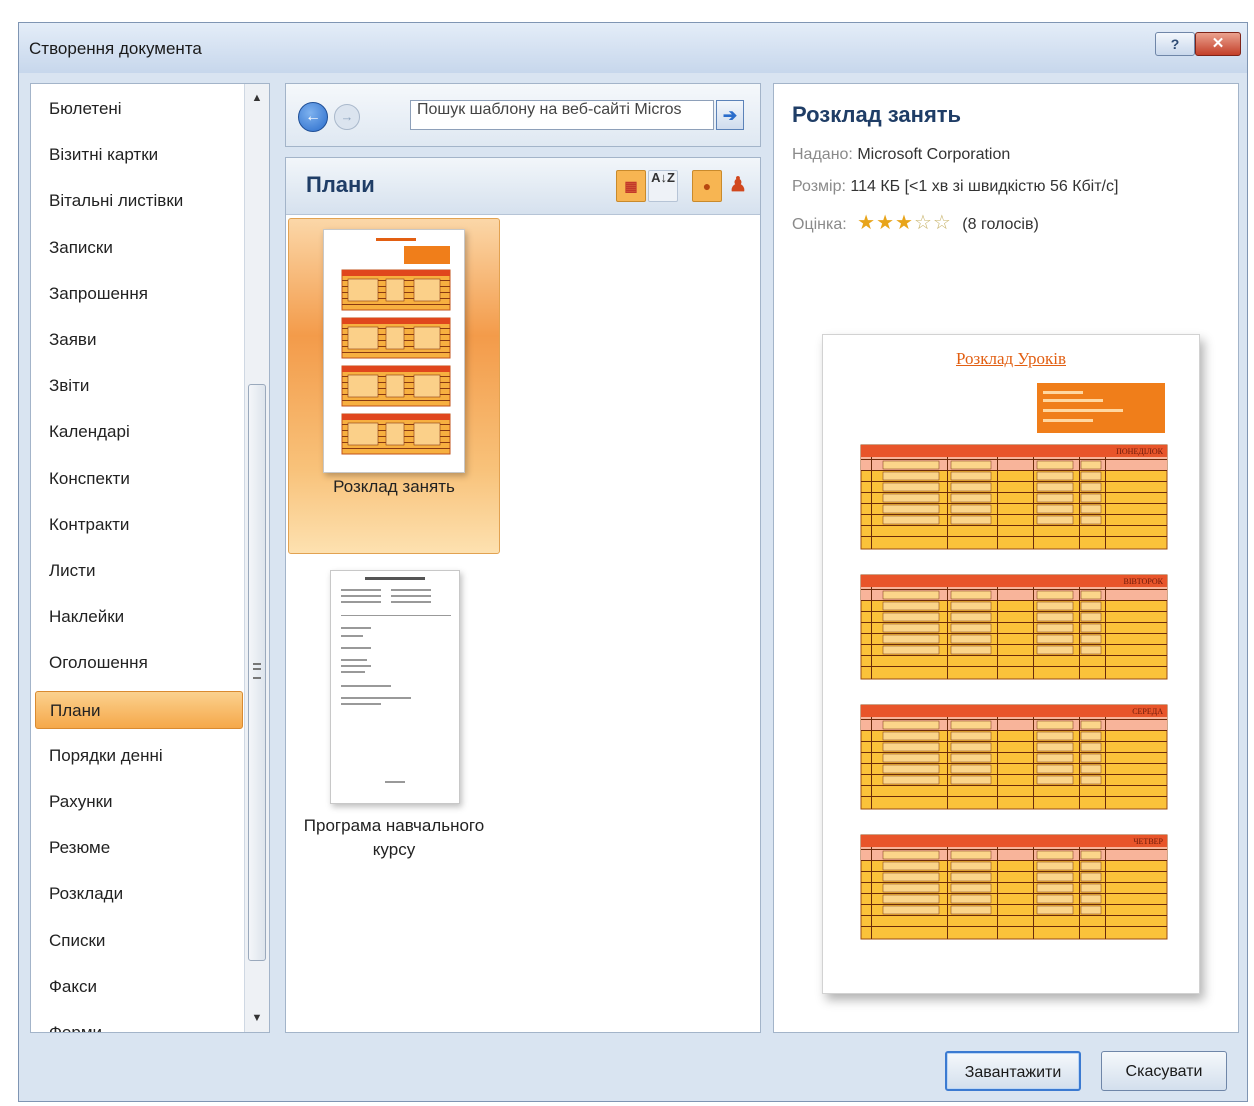  What do you see at coordinates (115, 48) in the screenshot?
I see `window-title: Створення документа` at bounding box center [115, 48].